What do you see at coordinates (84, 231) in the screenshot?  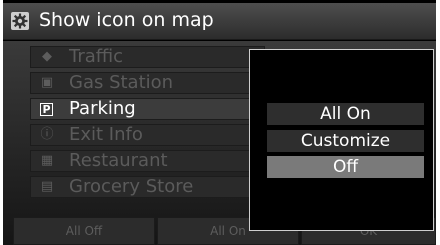 I see `all-off-button: All Off` at bounding box center [84, 231].